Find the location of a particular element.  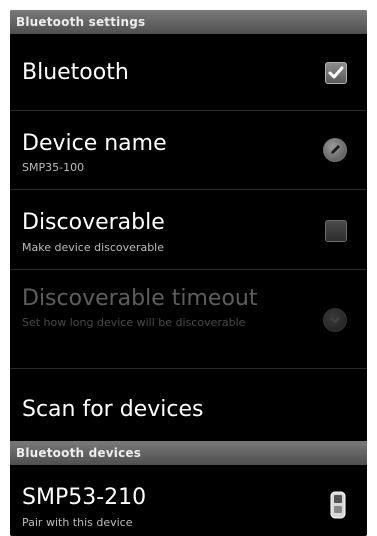

device-list-item: SMP53-210 Pair with this device is located at coordinates (188, 500).